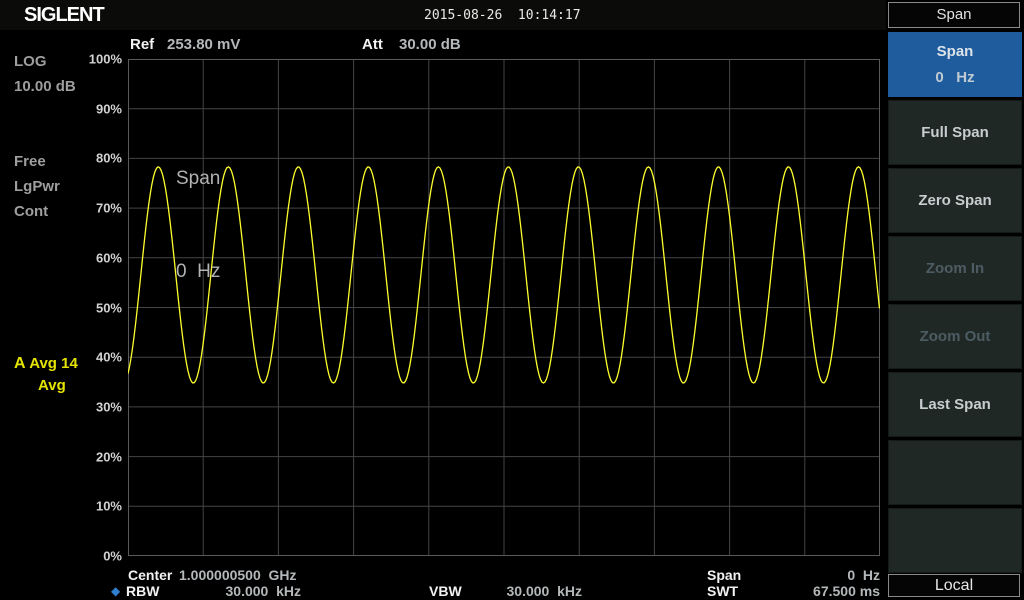 This screenshot has width=1024, height=600. I want to click on center-freq-value: 1.000000500 GHz, so click(238, 575).